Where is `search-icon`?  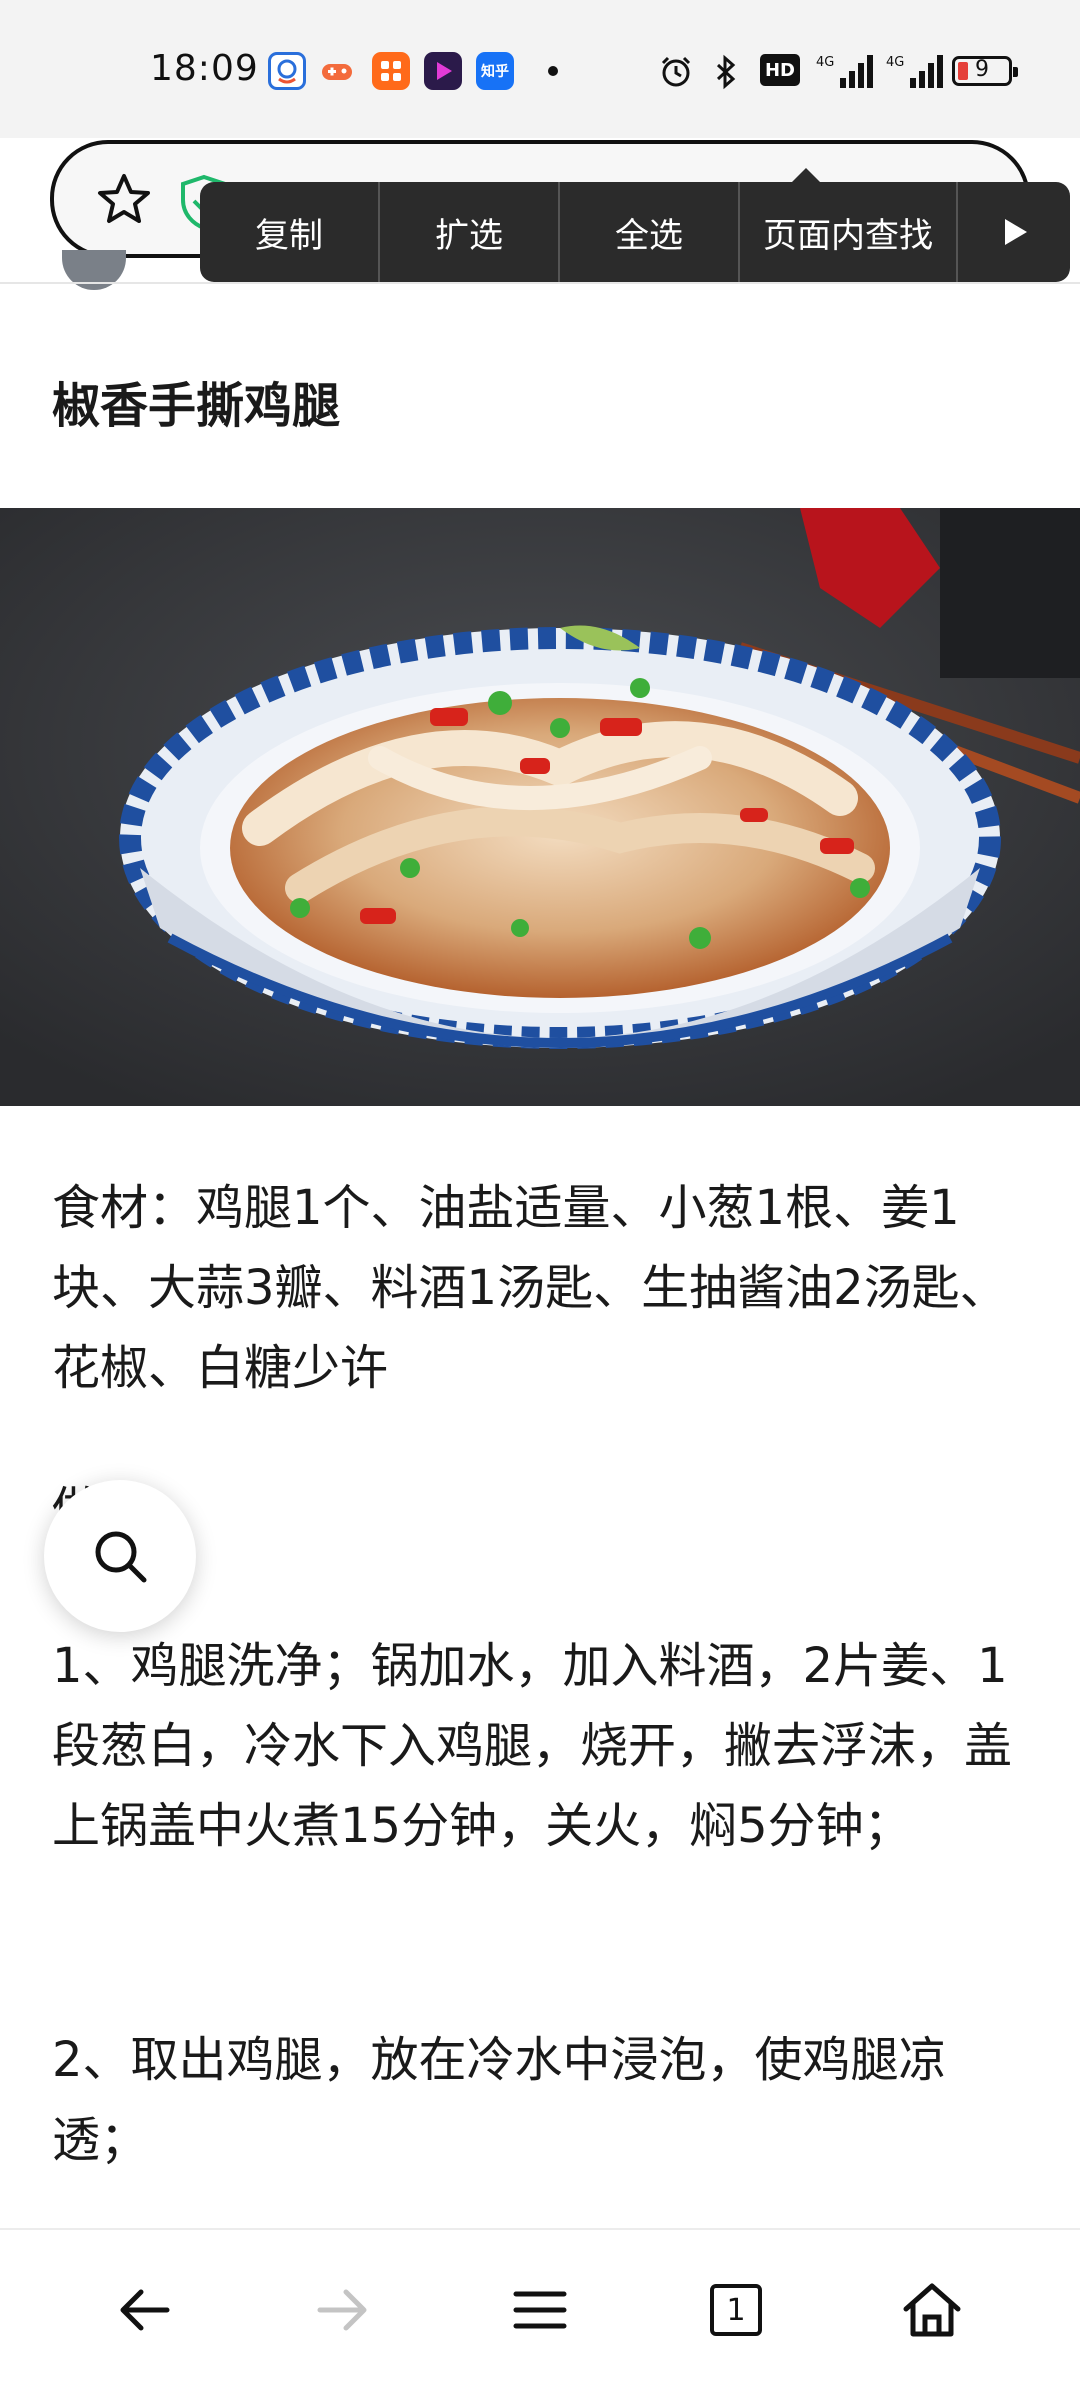
search-icon is located at coordinates (121, 1557).